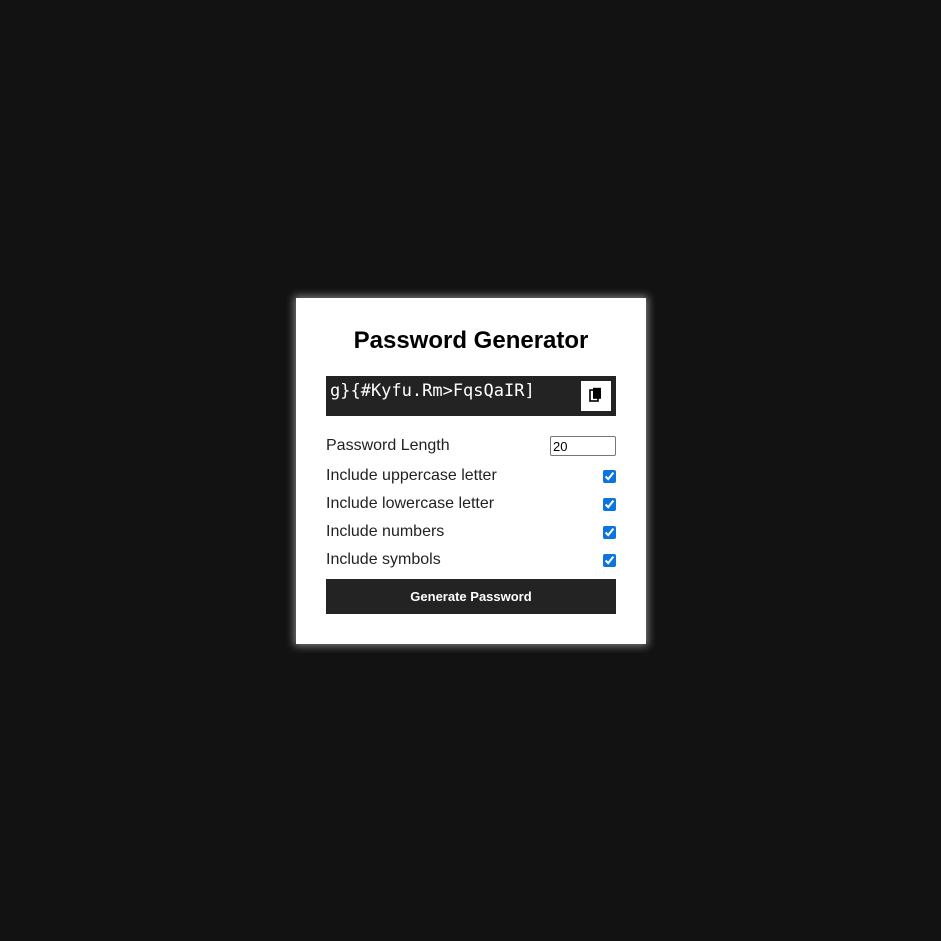 This screenshot has width=941, height=941. I want to click on lowercase-row: Include lowercase letter, so click(471, 504).